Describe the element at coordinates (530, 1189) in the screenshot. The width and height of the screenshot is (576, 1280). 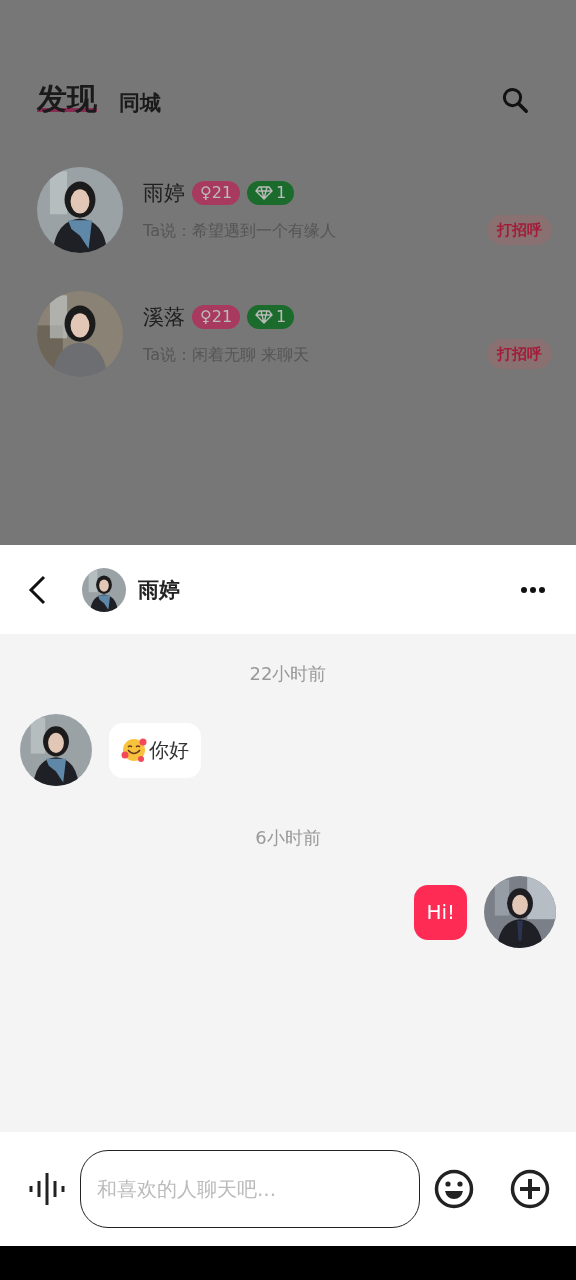
I see `plus-icon` at that location.